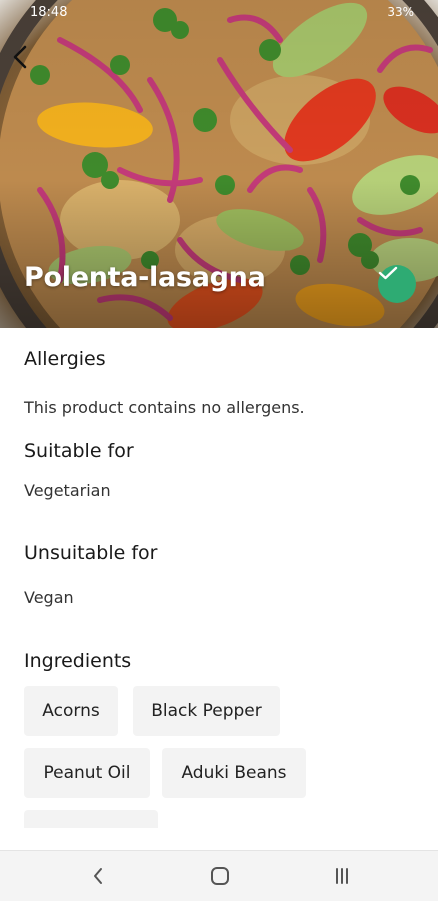 Image resolution: width=438 pixels, height=901 pixels. What do you see at coordinates (91, 819) in the screenshot?
I see `ingredient-chip-partial` at bounding box center [91, 819].